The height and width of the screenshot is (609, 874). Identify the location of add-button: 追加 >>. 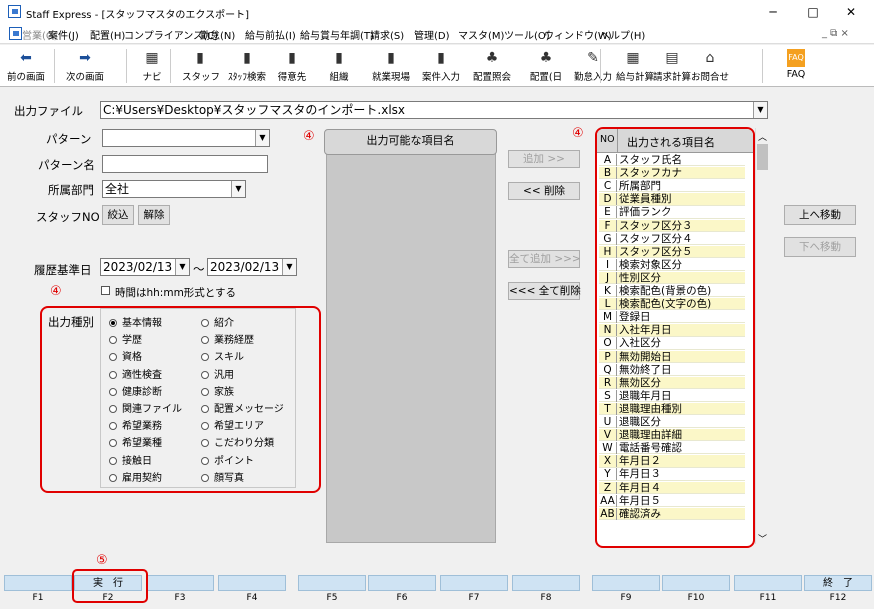
(544, 159).